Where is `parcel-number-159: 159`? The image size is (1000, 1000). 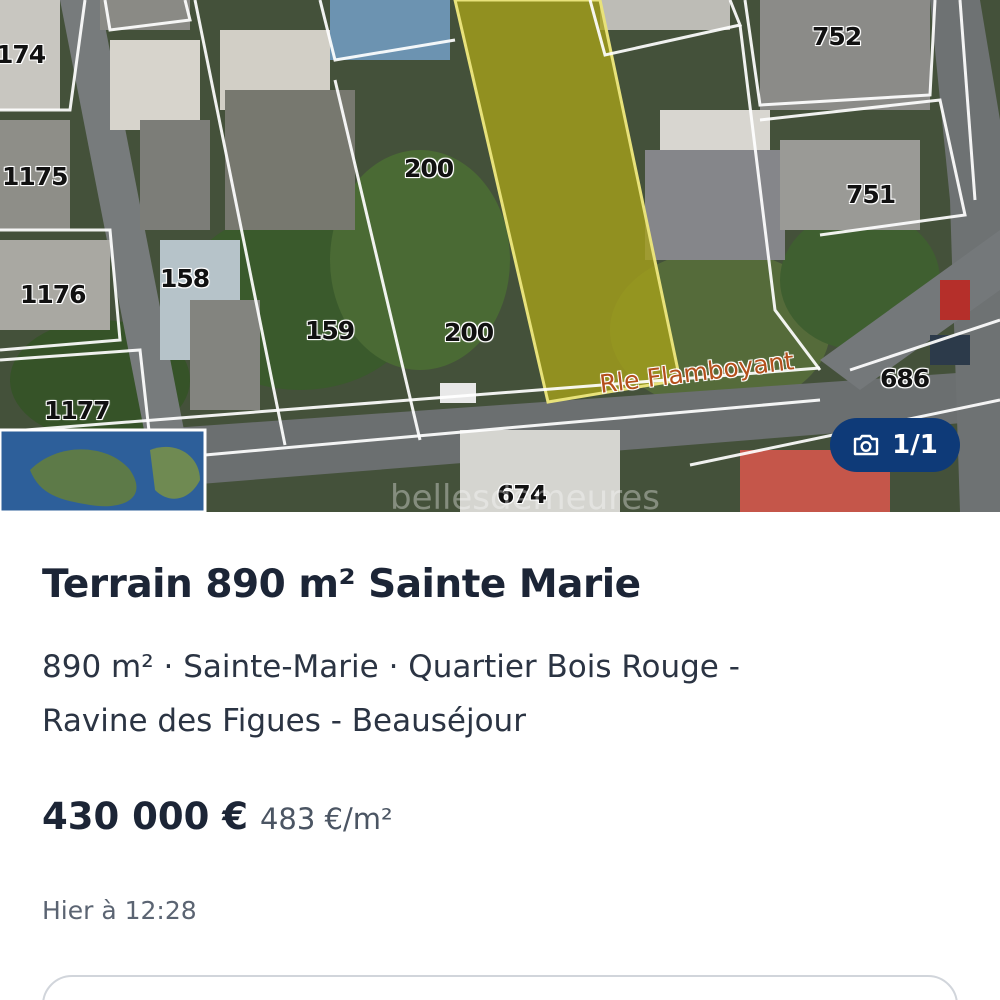
parcel-number-159: 159 is located at coordinates (330, 330).